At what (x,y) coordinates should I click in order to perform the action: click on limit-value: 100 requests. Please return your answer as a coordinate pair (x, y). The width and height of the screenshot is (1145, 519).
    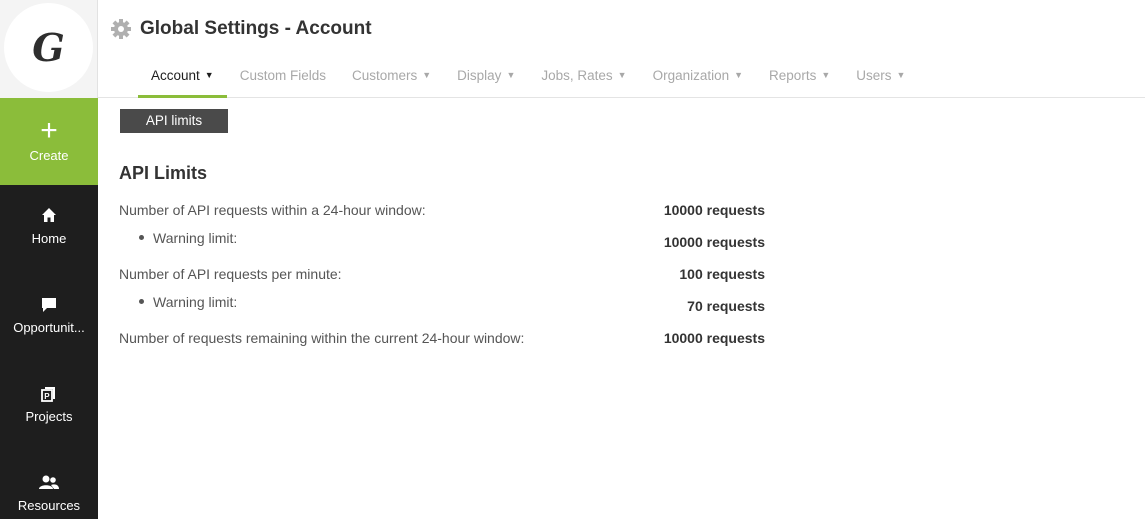
    Looking at the image, I should click on (722, 274).